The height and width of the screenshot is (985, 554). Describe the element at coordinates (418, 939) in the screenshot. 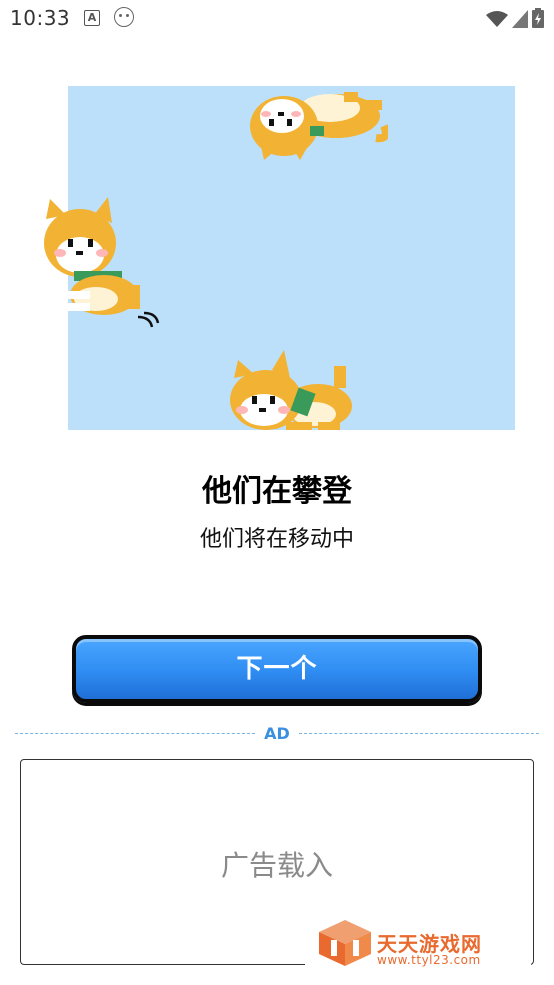

I see `watermark: 天天游戏网 www.ttyl23.com` at that location.